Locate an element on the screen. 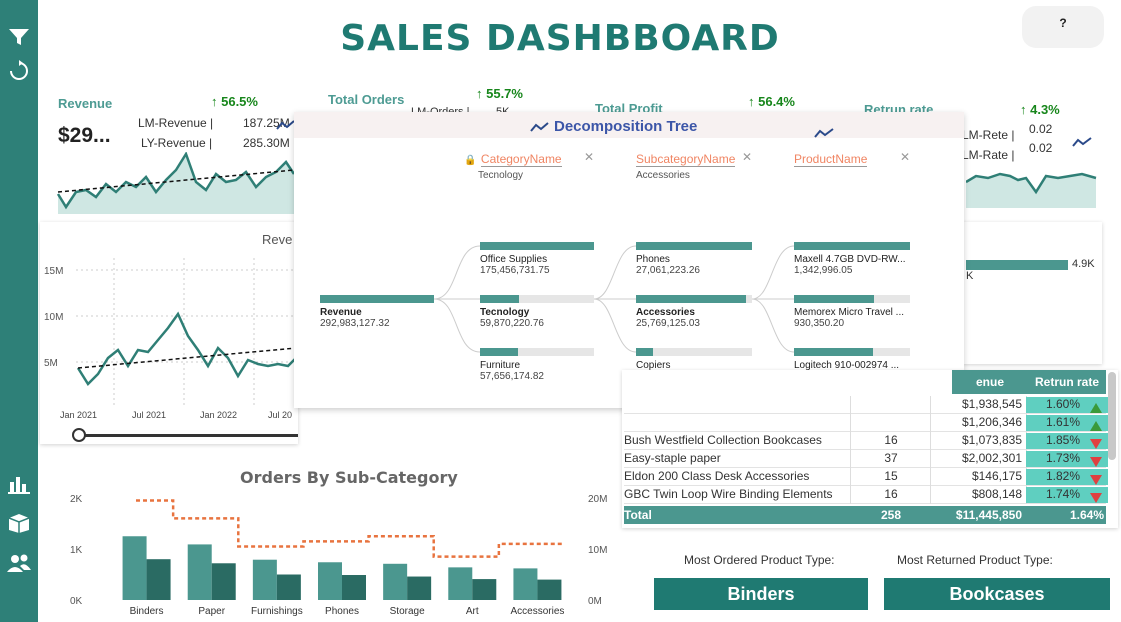 This screenshot has width=1121, height=622. tree-node: Accessories 25,769,125.03 is located at coordinates (694, 312).